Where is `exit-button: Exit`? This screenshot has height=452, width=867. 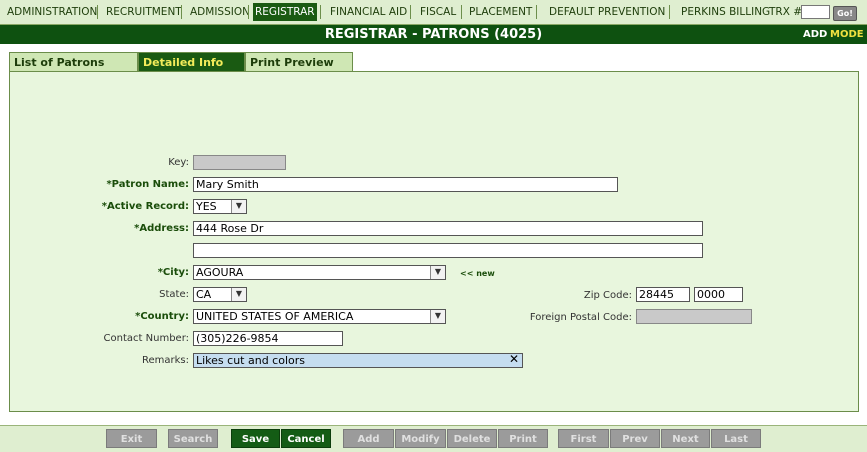 exit-button: Exit is located at coordinates (131, 438).